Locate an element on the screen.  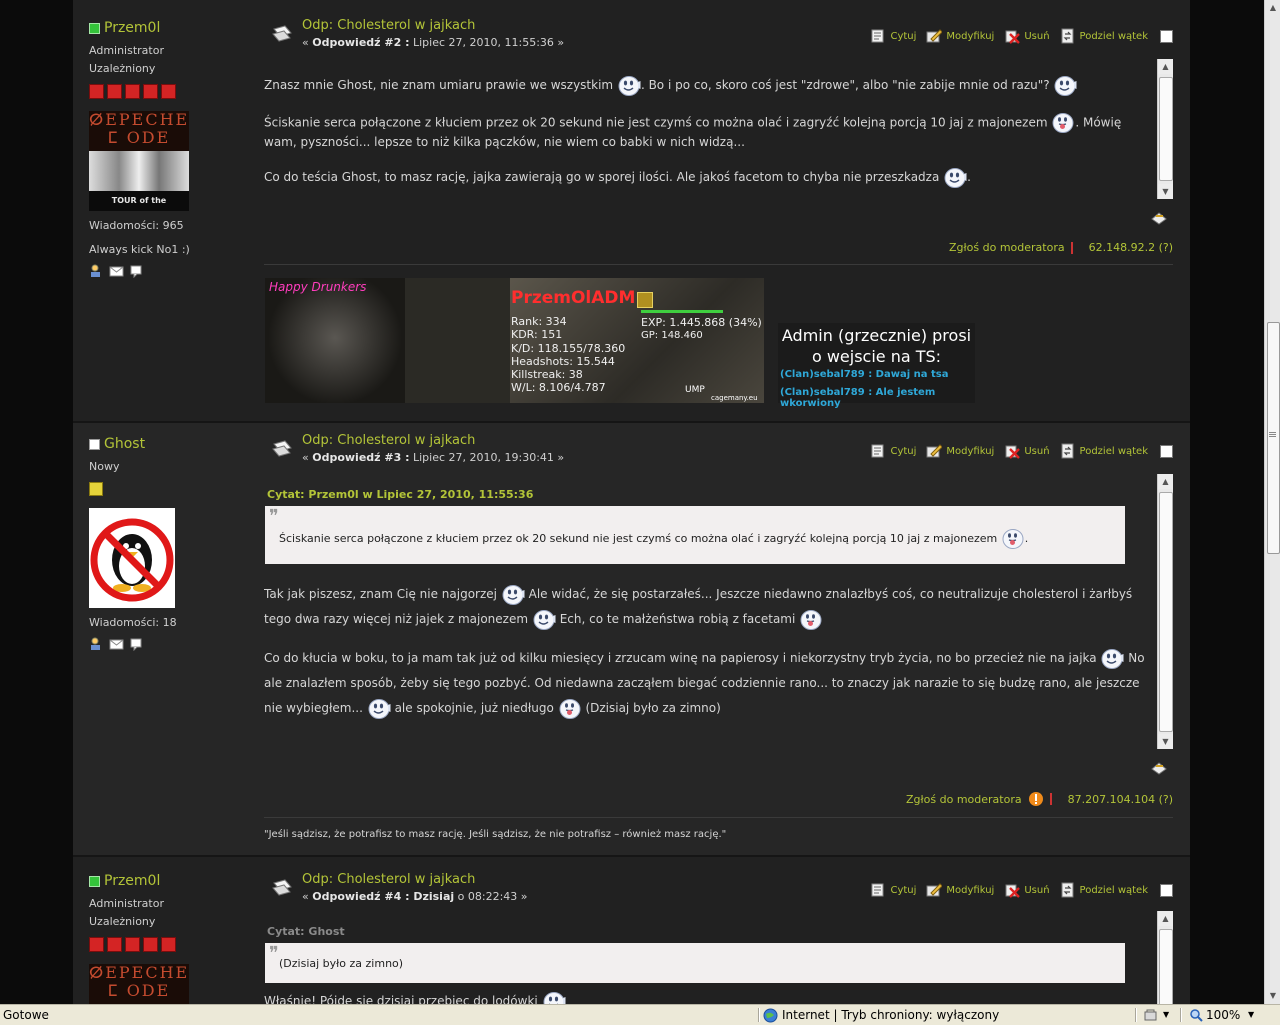
zoom-icon is located at coordinates (1196, 1015).